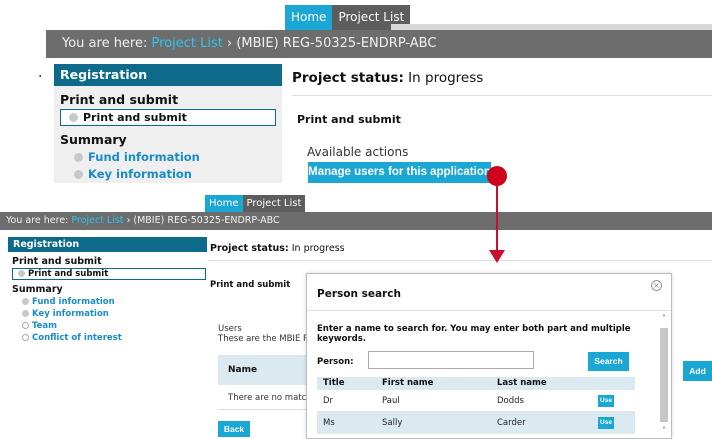 The image size is (712, 439). I want to click on nav-tabs: Home Project List, so click(255, 204).